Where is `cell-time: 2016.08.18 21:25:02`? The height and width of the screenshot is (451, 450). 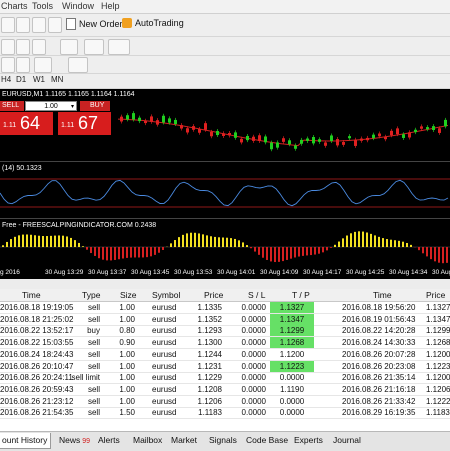 cell-time: 2016.08.18 21:25:02 is located at coordinates (36, 319).